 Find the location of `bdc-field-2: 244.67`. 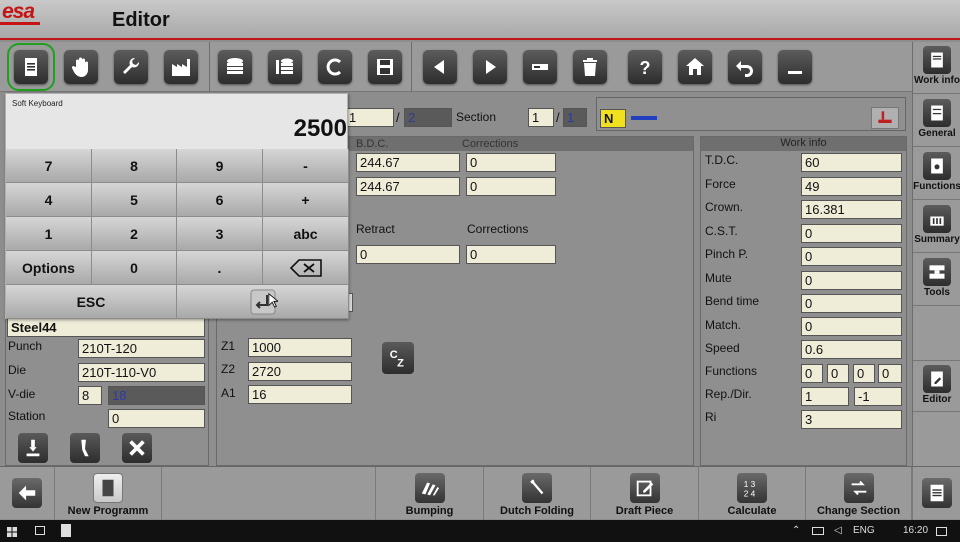

bdc-field-2: 244.67 is located at coordinates (408, 186).